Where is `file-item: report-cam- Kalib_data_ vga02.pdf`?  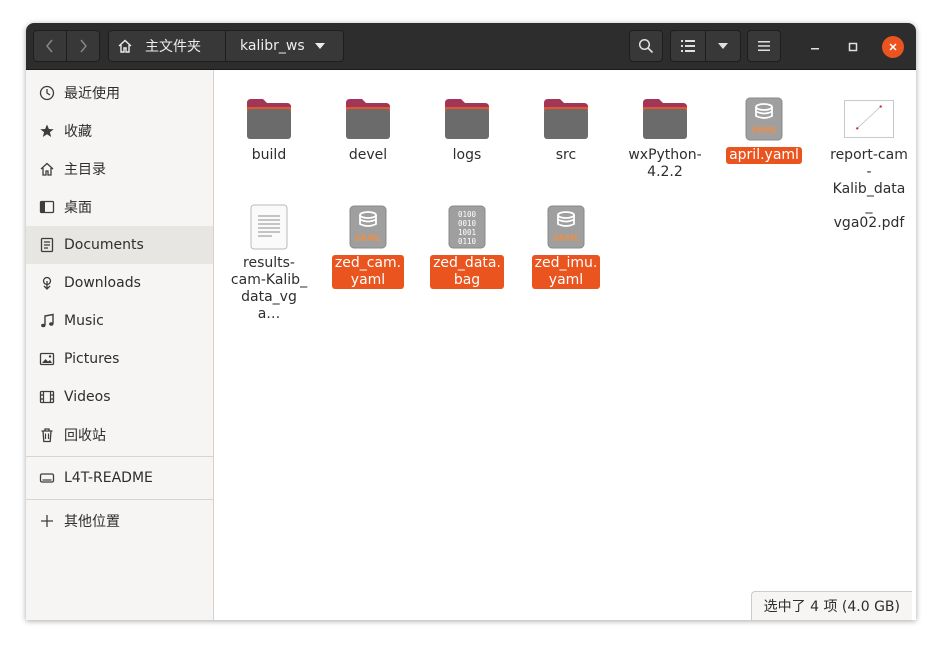
file-item: report-cam- Kalib_data_ vga02.pdf is located at coordinates (869, 163).